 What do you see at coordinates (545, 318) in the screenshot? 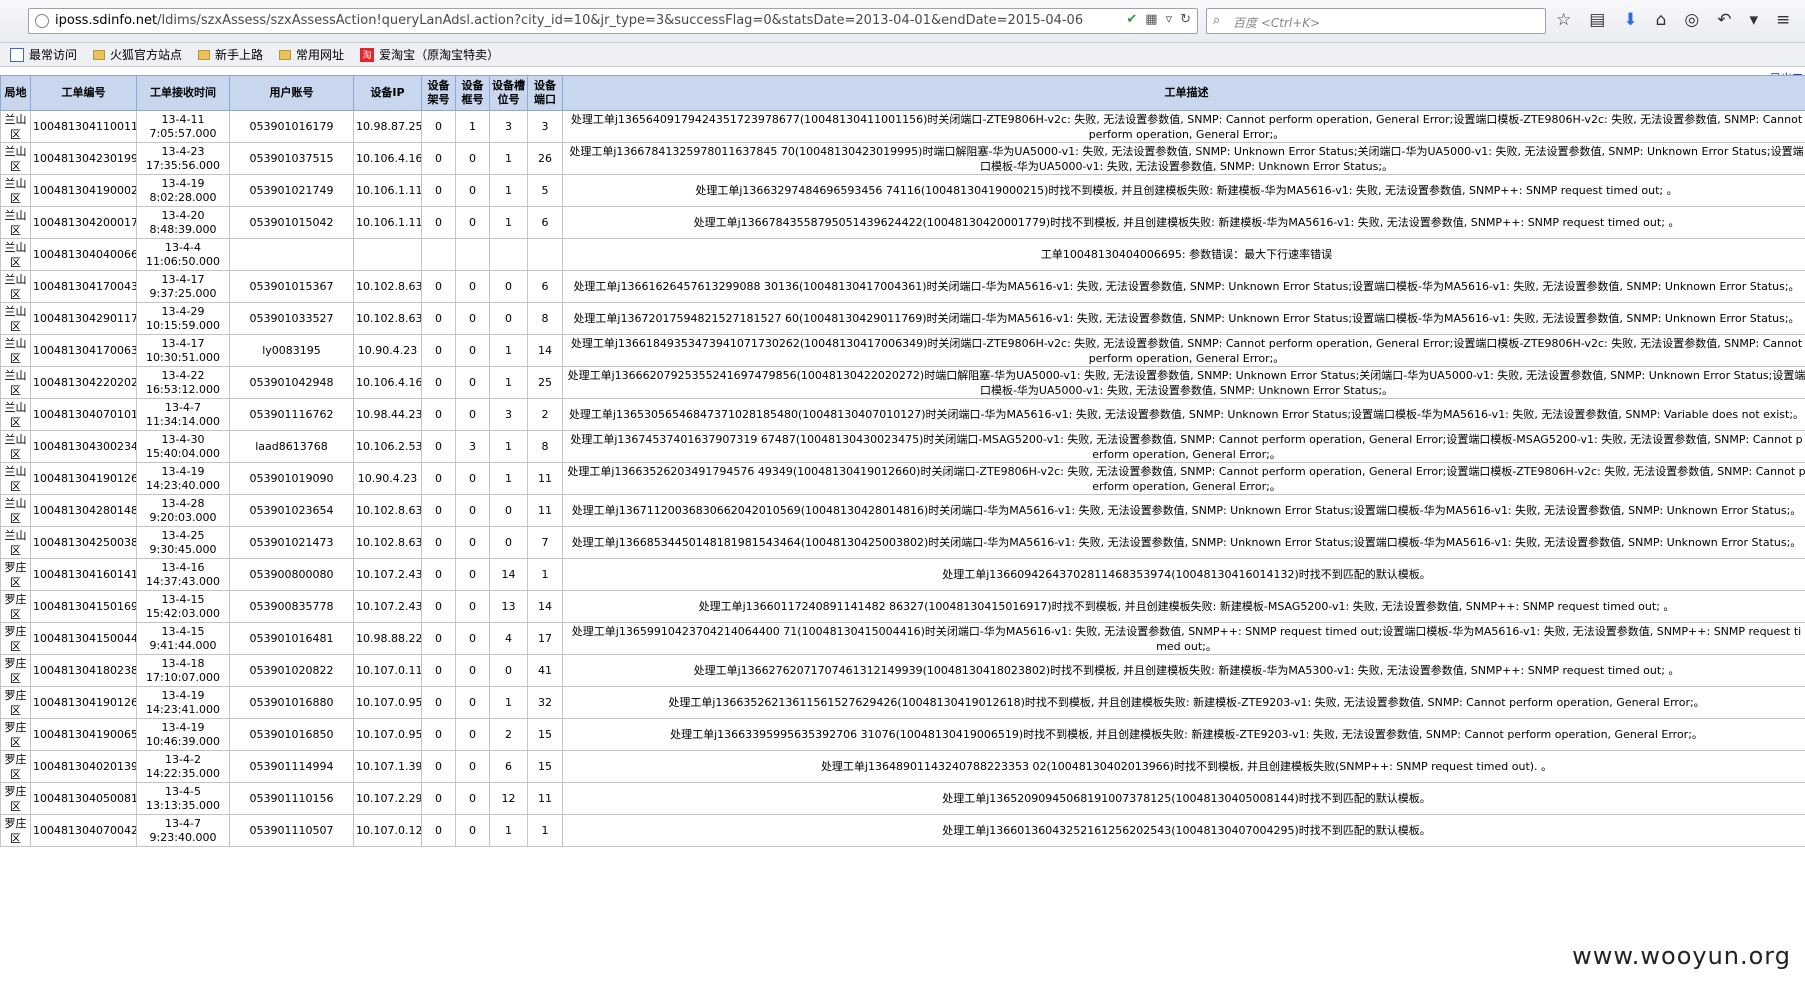
I see `cell-port: 8` at bounding box center [545, 318].